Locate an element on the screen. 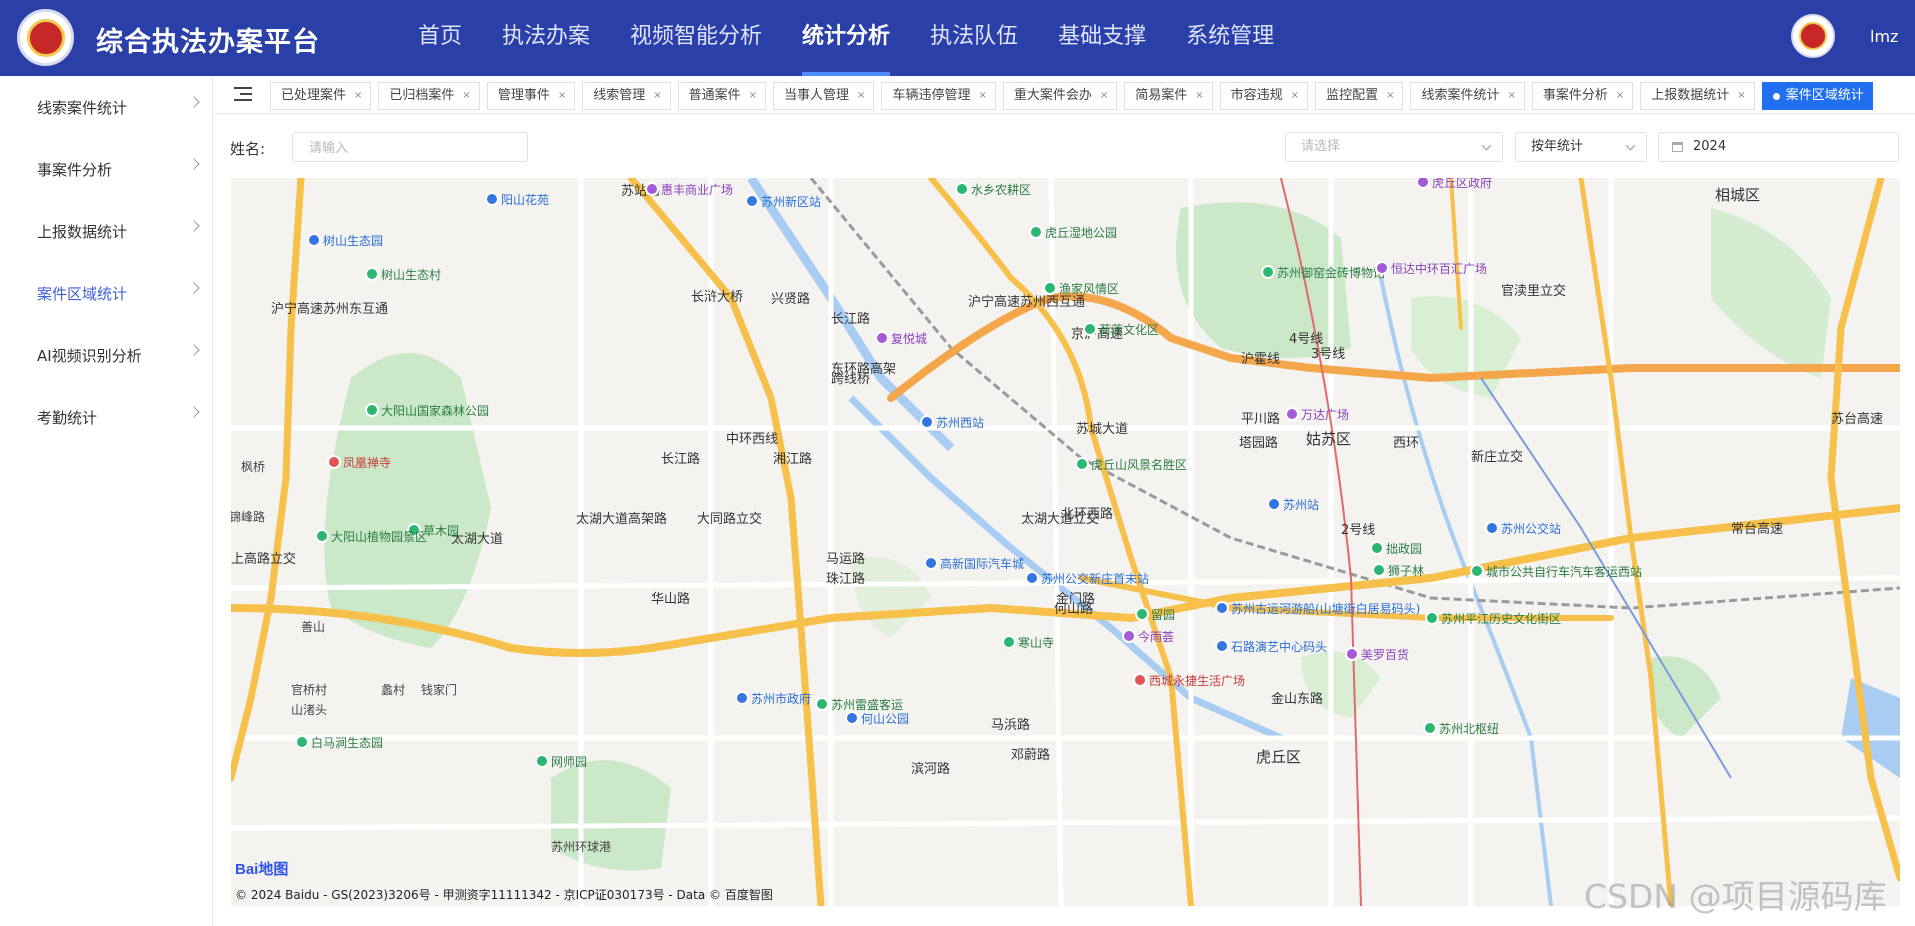 Image resolution: width=1915 pixels, height=926 pixels. poi-label: 美罗百货 is located at coordinates (1385, 654).